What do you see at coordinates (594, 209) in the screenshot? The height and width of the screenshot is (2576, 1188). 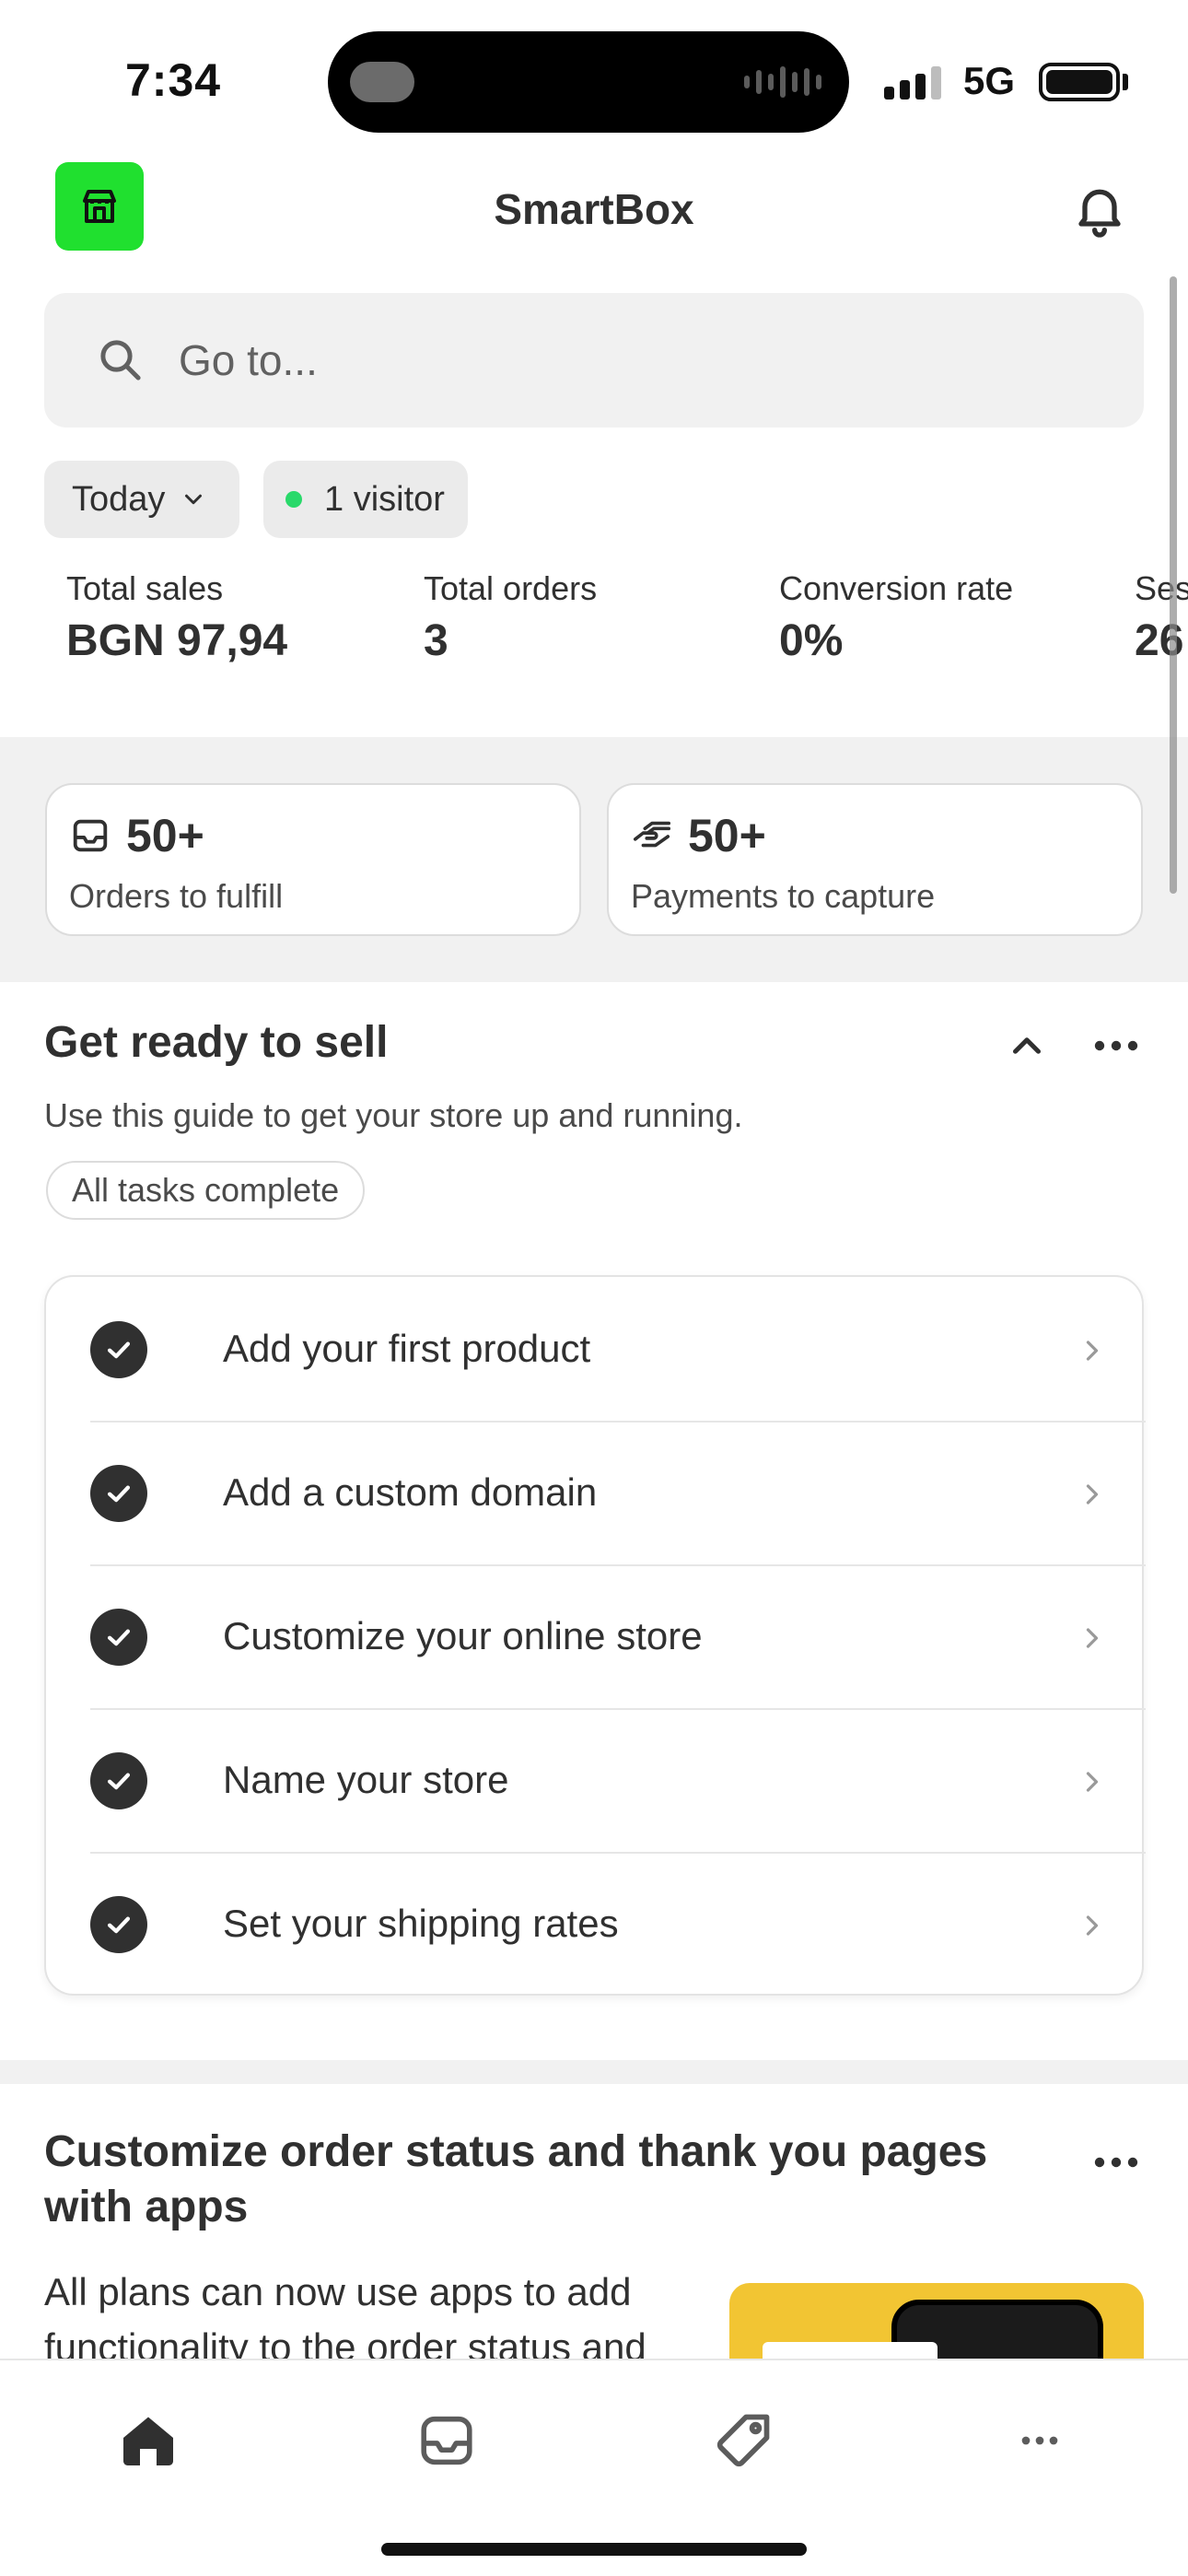 I see `app-title: SmartBox` at bounding box center [594, 209].